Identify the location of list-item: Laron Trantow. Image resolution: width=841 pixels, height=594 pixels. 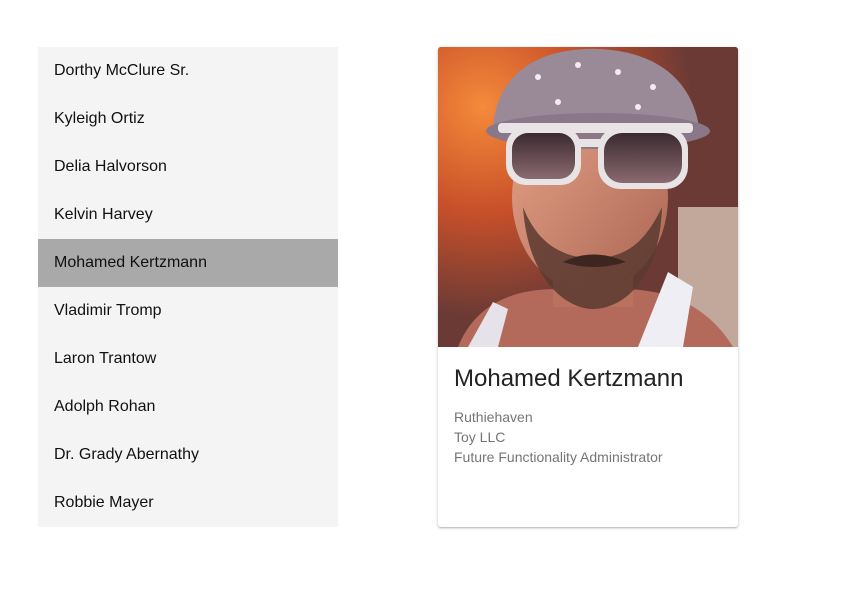
(188, 359).